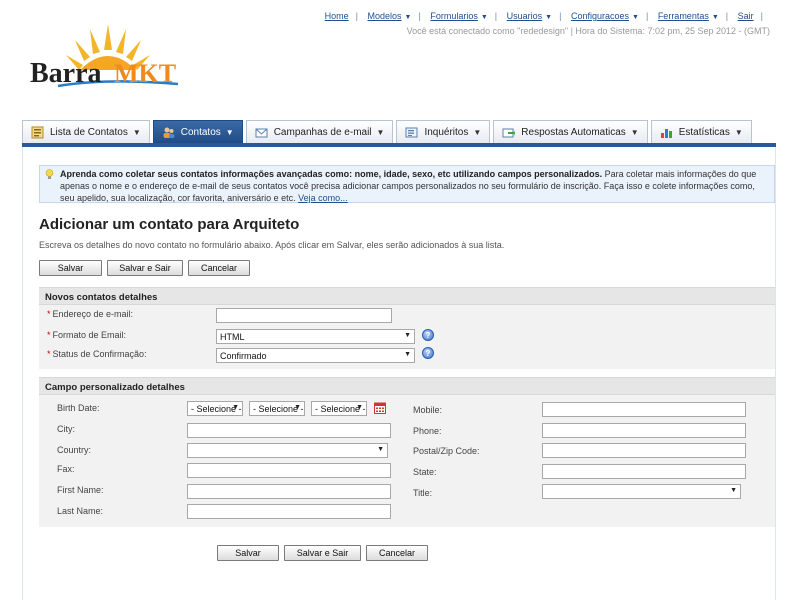 Image resolution: width=800 pixels, height=600 pixels. Describe the element at coordinates (423, 493) in the screenshot. I see `title-label: Title:` at that location.